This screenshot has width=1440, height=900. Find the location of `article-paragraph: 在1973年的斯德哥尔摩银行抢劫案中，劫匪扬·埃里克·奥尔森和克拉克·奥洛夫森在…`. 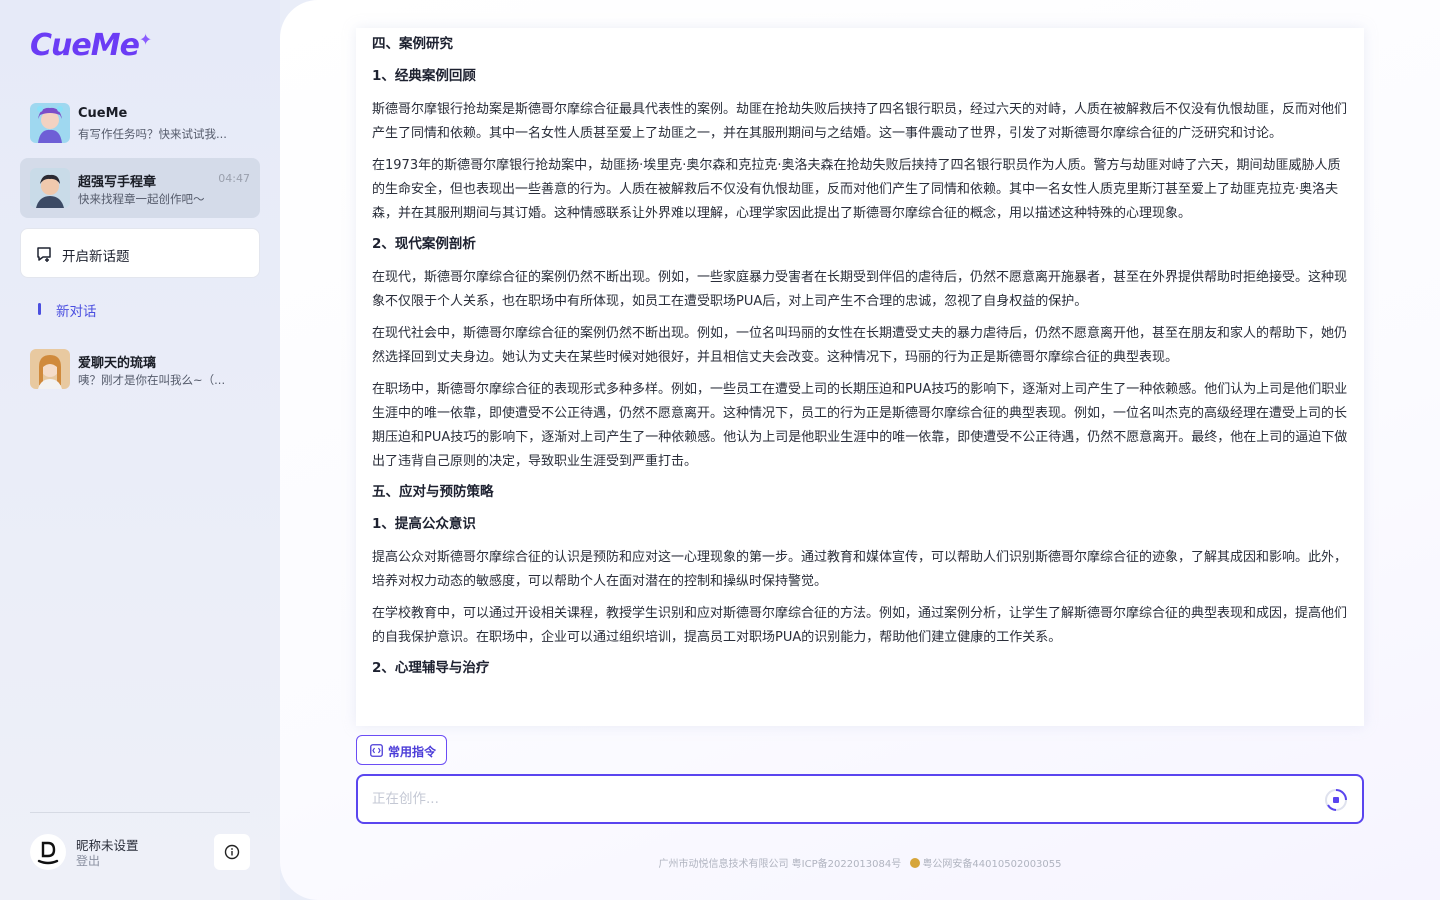

article-paragraph: 在1973年的斯德哥尔摩银行抢劫案中，劫匪扬·埃里克·奥尔森和克拉克·奥洛夫森在… is located at coordinates (856, 189).